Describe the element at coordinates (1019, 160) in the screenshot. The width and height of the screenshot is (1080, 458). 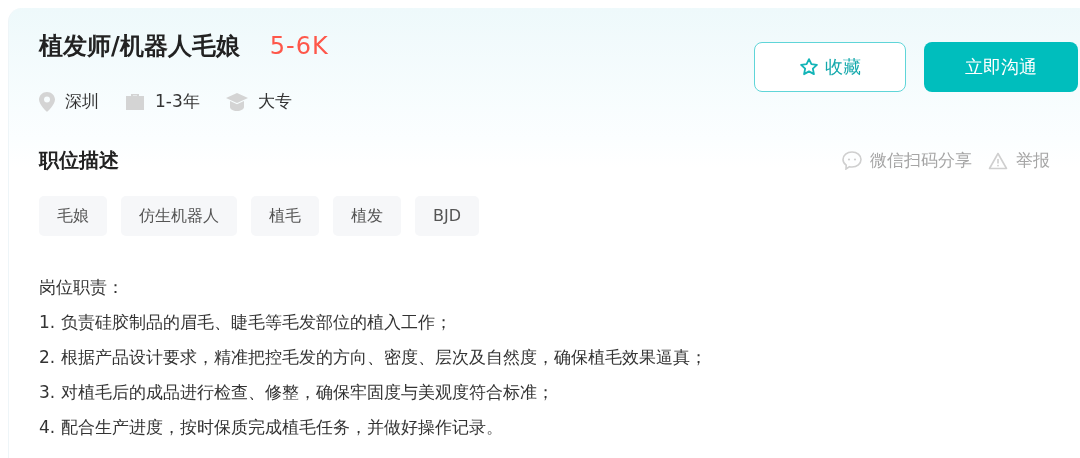
I see `report-link: 举报` at that location.